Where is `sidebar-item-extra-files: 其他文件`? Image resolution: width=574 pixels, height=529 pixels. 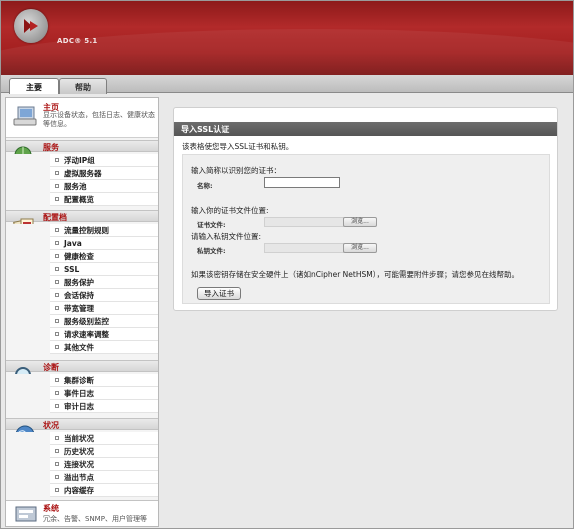 sidebar-item-extra-files: 其他文件 is located at coordinates (104, 347).